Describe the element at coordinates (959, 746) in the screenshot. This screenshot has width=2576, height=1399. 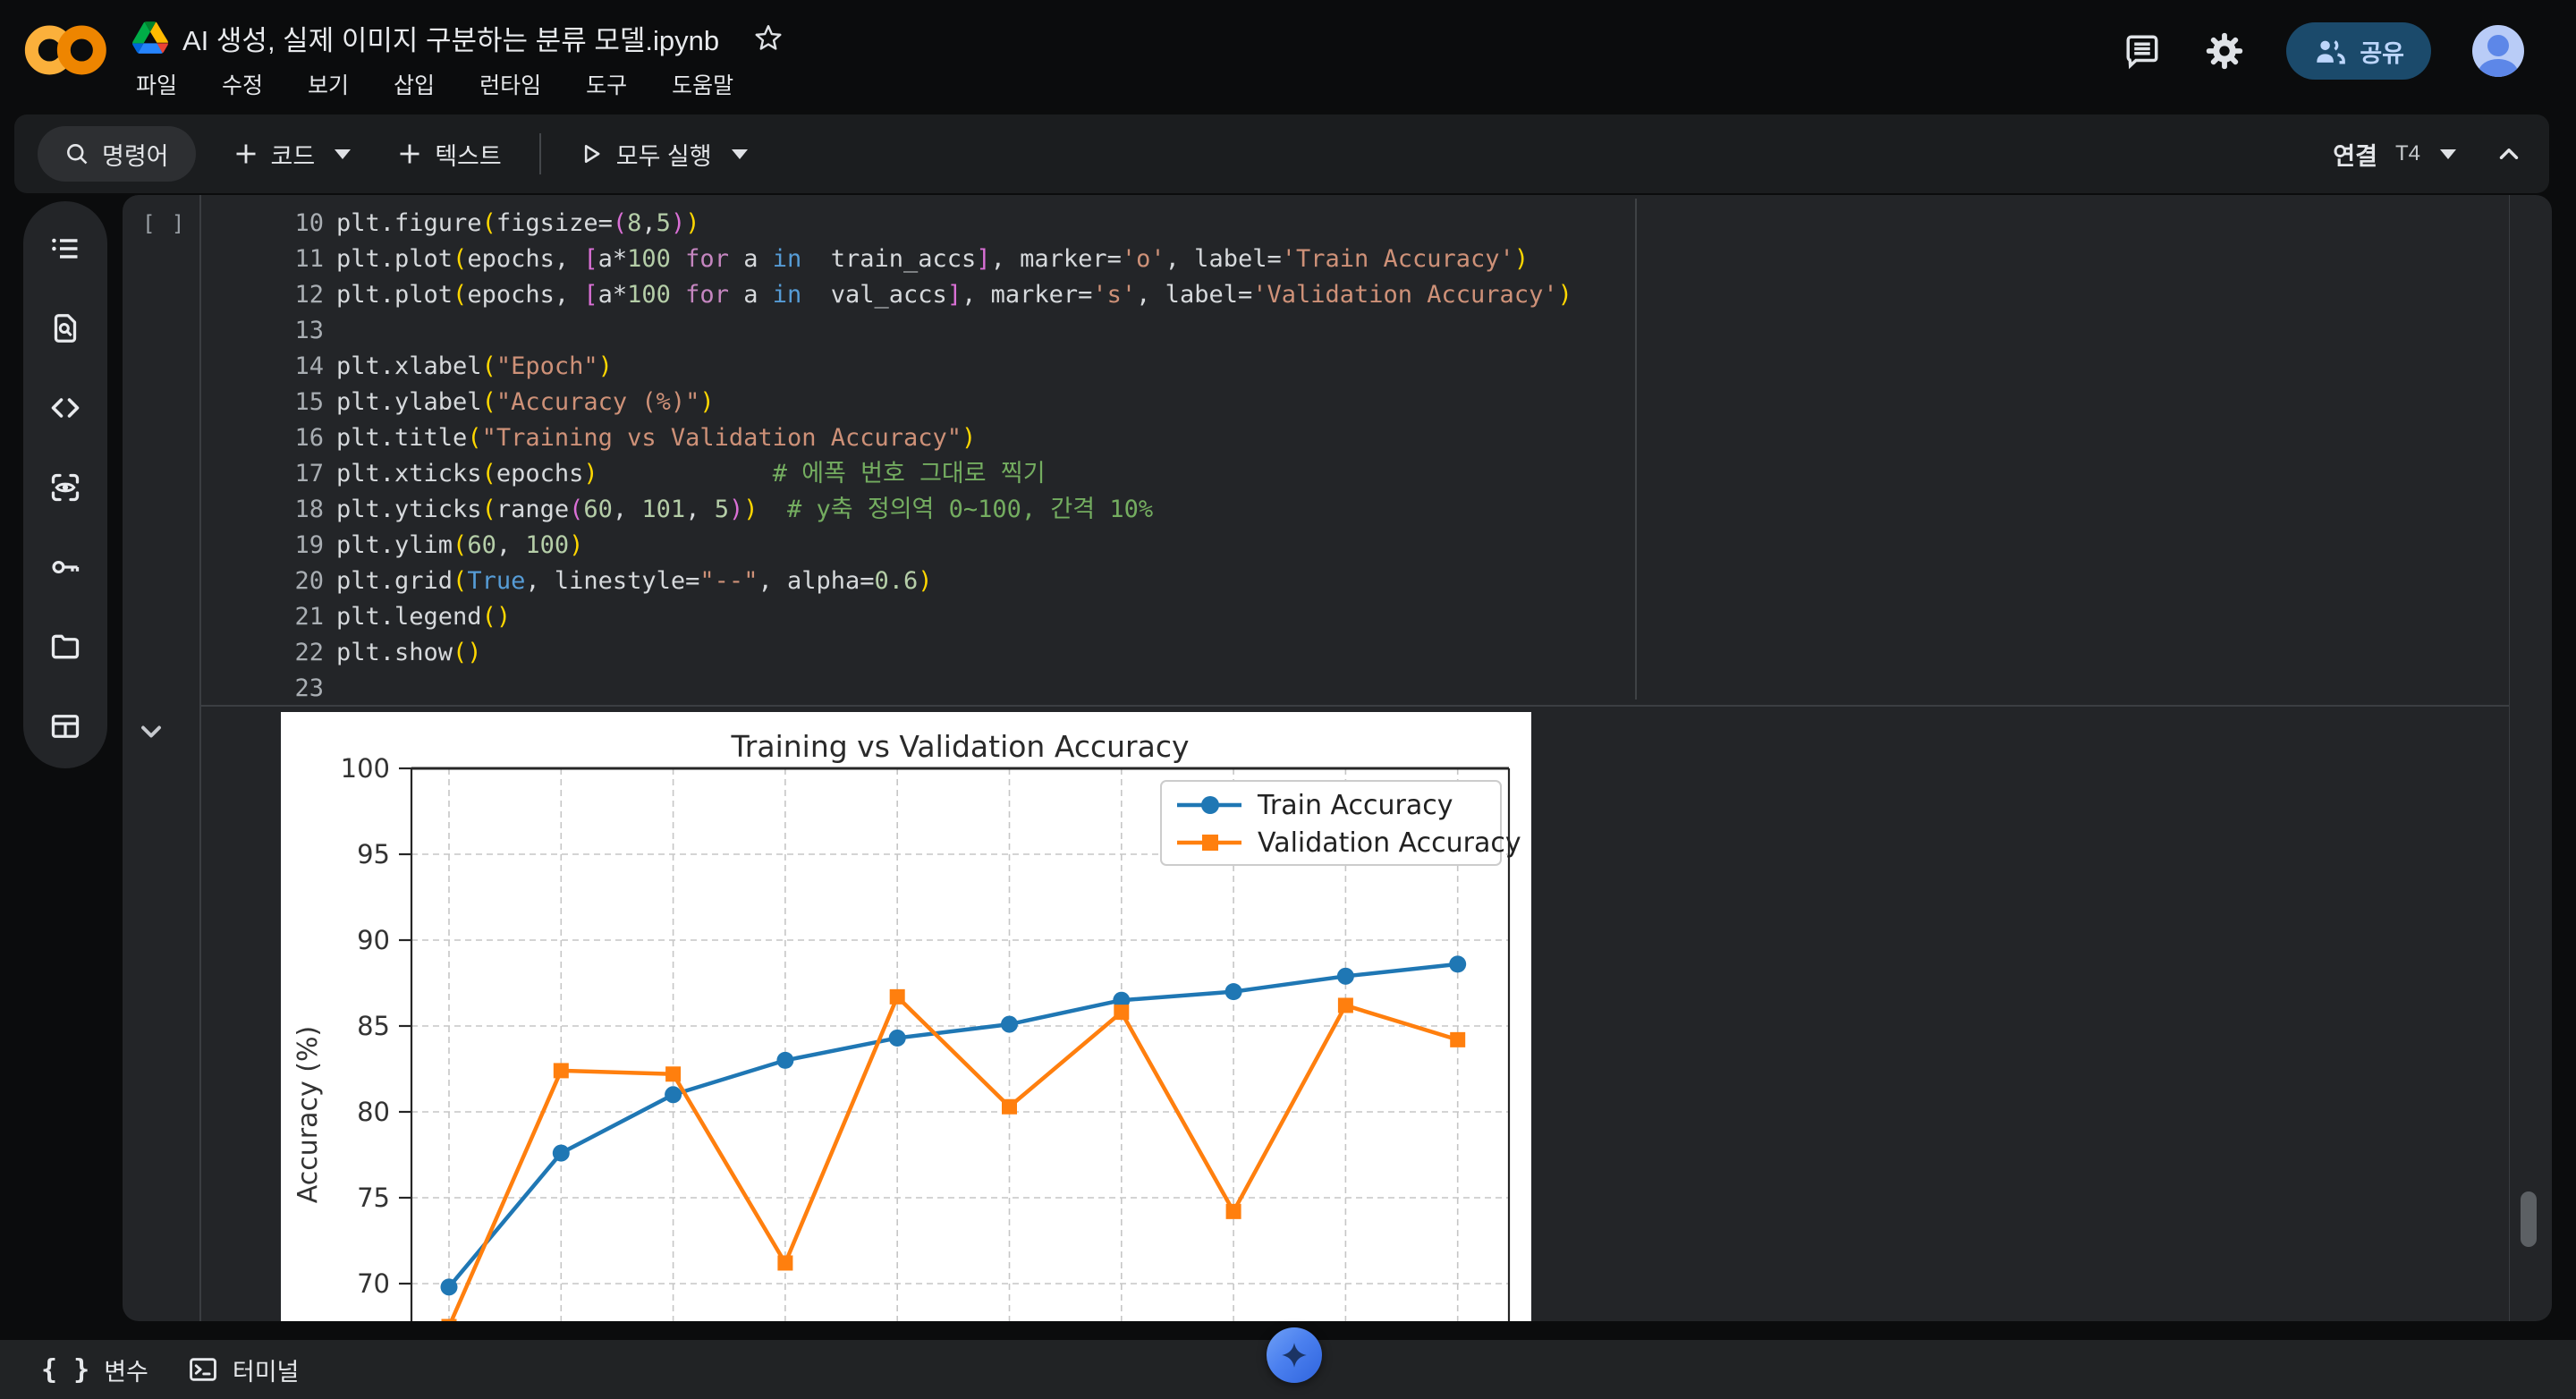
I see `svg-text:Training vs Validation Accurac: Training vs Validation Accuracy` at that location.